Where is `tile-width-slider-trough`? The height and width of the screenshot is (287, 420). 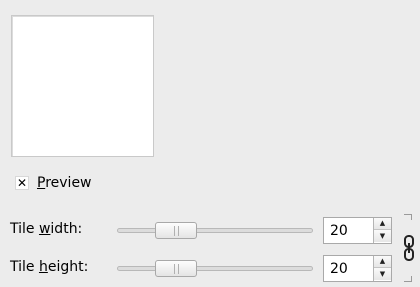
tile-width-slider-trough is located at coordinates (215, 230).